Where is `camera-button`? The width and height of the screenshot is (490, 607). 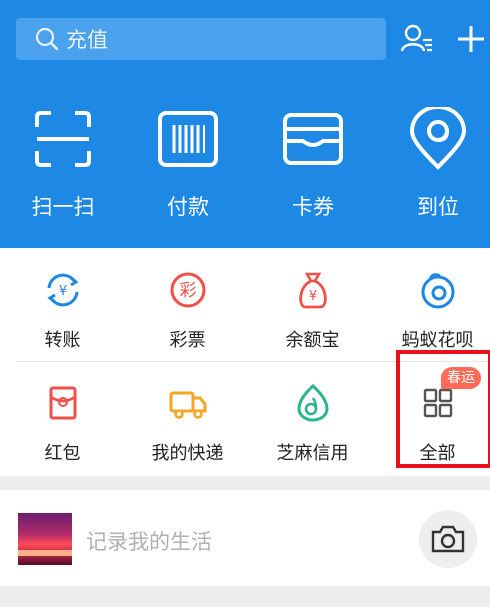
camera-button is located at coordinates (448, 539).